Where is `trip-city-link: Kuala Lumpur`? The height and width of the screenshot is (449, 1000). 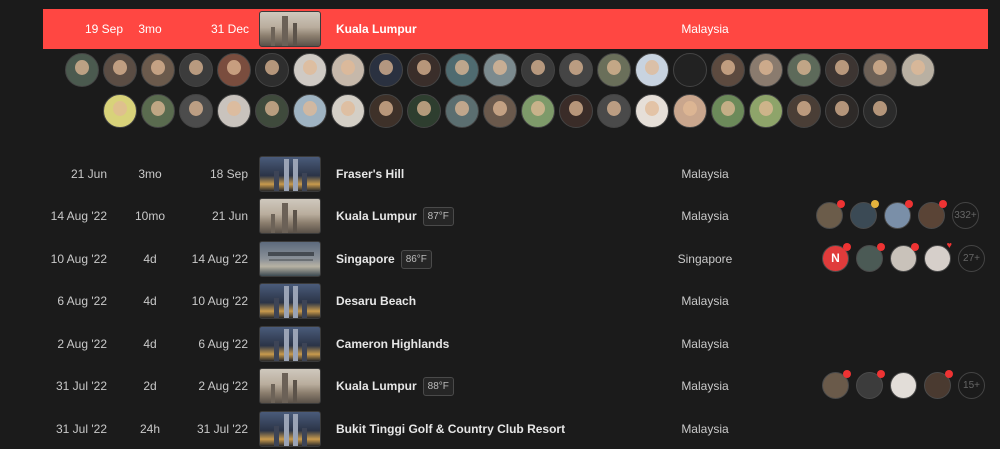 trip-city-link: Kuala Lumpur is located at coordinates (376, 29).